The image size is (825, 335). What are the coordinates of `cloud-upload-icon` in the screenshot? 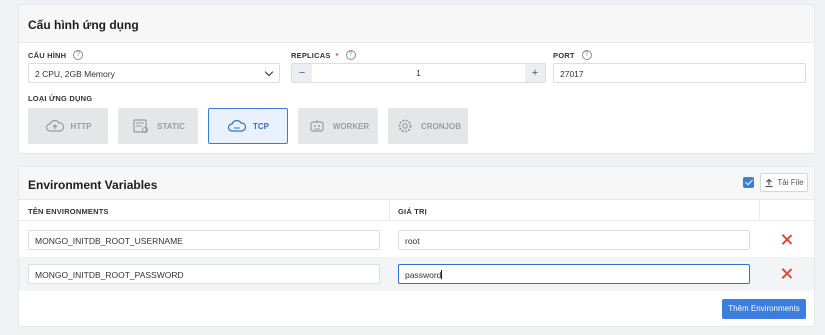 It's located at (54, 126).